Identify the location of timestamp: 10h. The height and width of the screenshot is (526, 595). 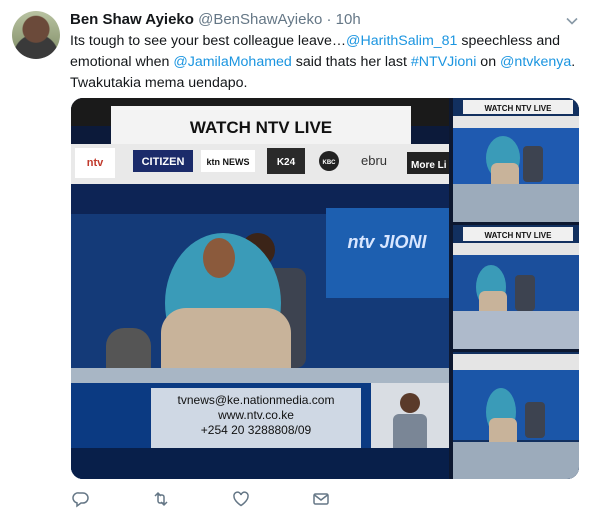
(348, 19).